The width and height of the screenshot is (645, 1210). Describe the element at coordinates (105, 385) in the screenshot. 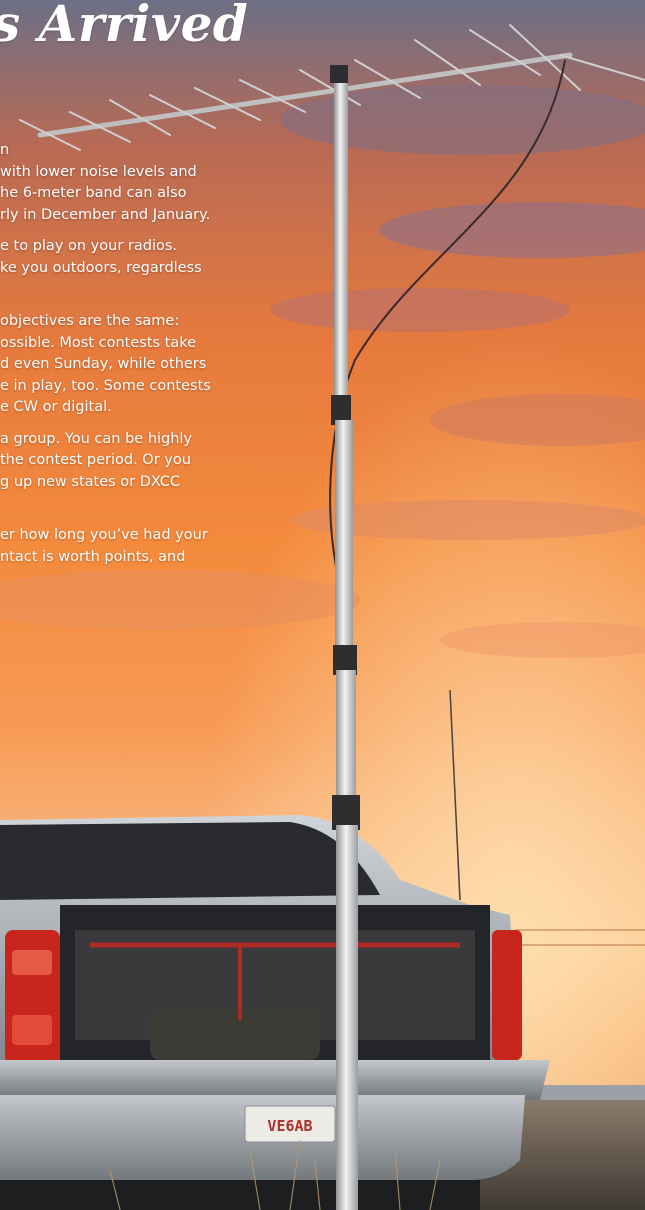

I see `text-line: e in play, too. Some contests` at that location.